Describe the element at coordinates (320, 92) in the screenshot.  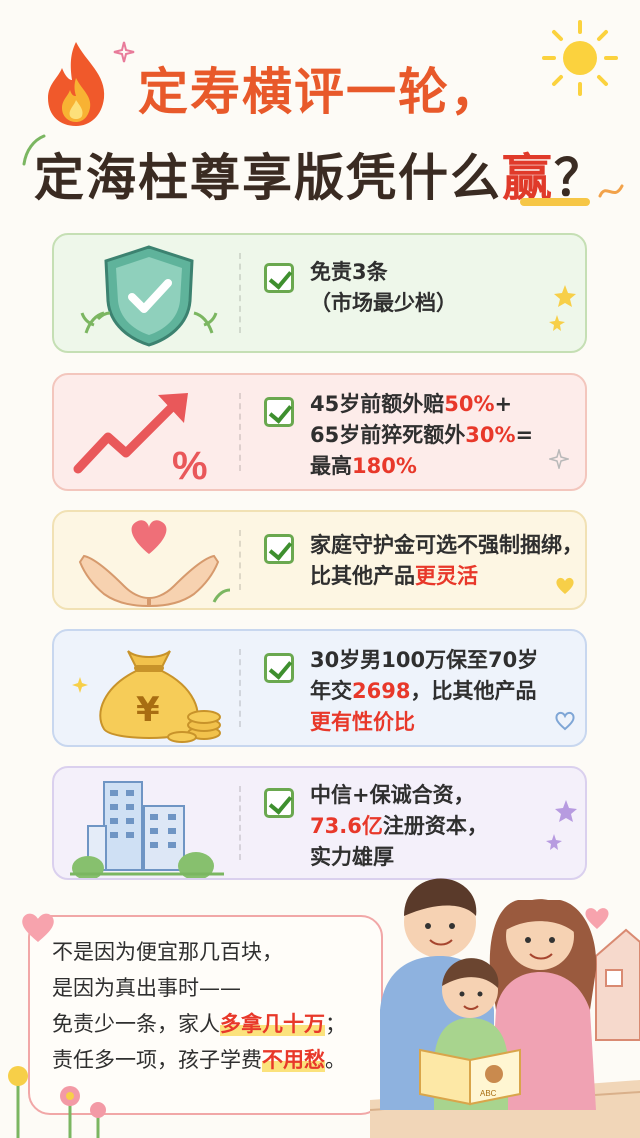
I see `title-line-1: 定寿横评一轮，` at that location.